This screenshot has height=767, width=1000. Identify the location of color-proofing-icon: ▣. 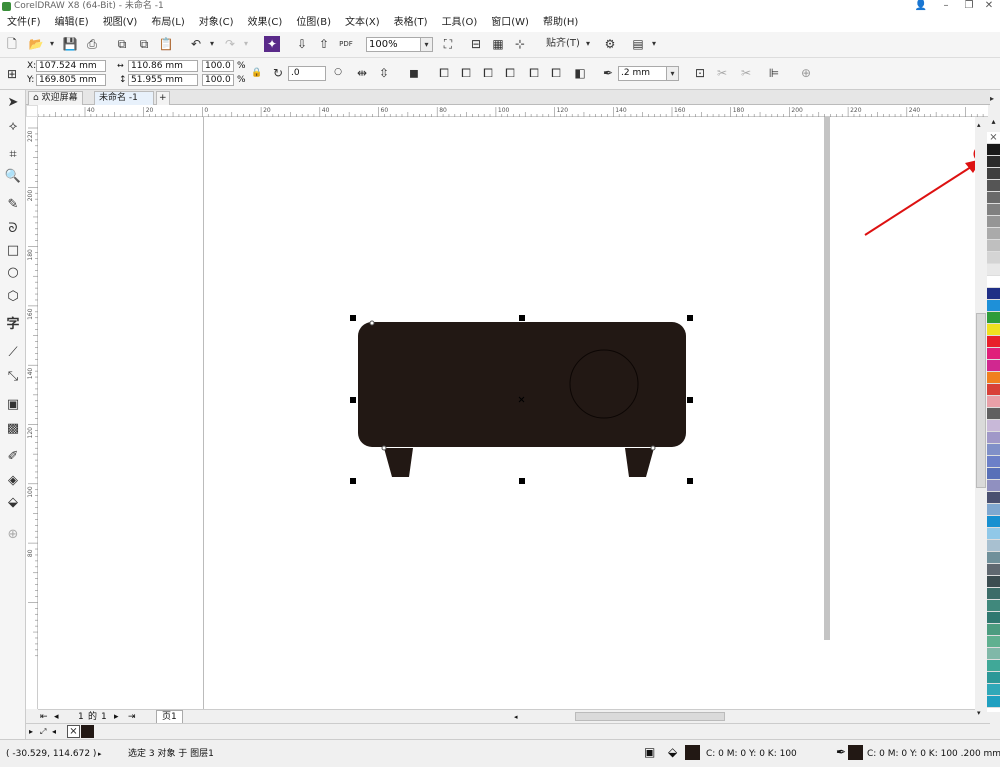
(649, 752).